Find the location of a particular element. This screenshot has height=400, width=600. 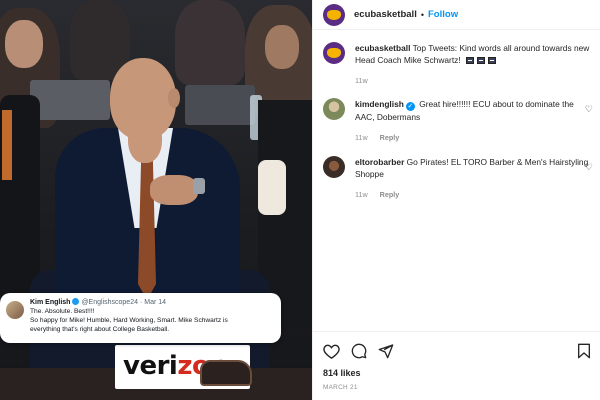

comment-bubble-icon is located at coordinates (359, 351).